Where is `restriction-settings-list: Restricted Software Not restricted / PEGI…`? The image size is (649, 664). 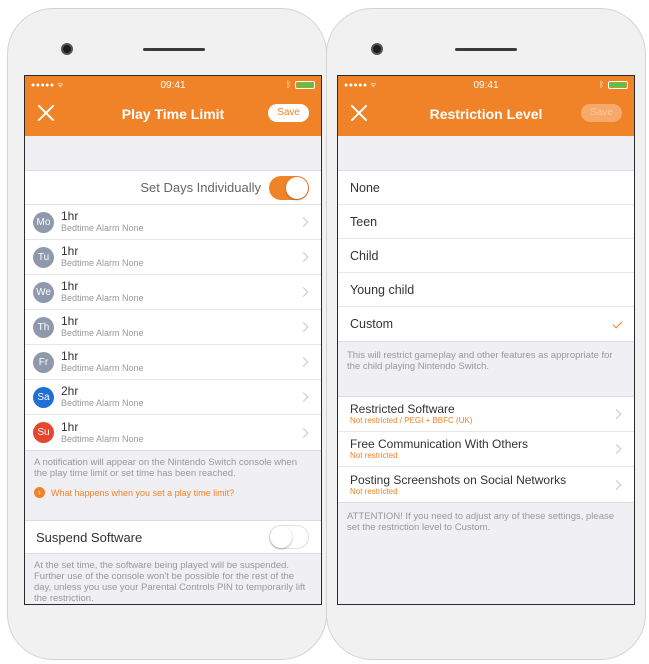 restriction-settings-list: Restricted Software Not restricted / PEGI… is located at coordinates (486, 449).